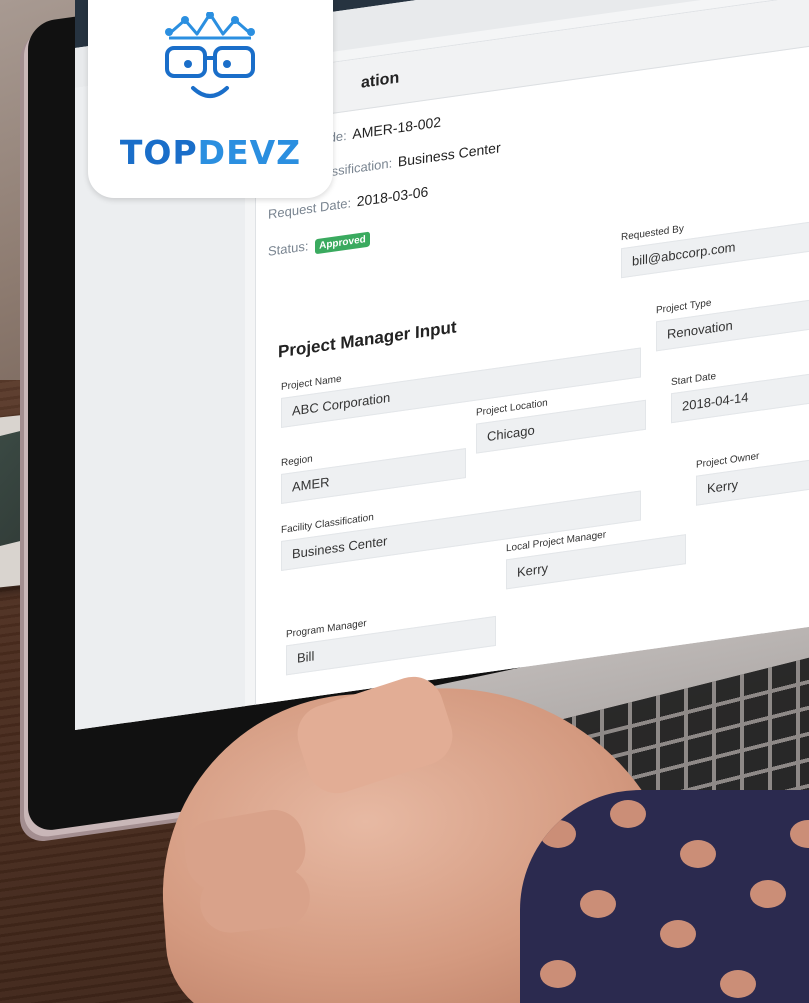 The image size is (809, 1003). I want to click on program-manager-field: Program Manager Bill, so click(391, 638).